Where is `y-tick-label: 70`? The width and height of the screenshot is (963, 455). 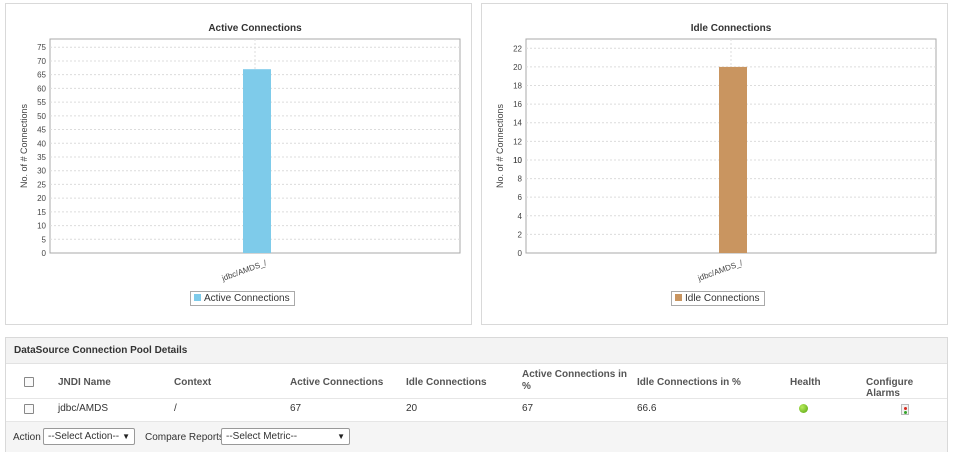 y-tick-label: 70 is located at coordinates (41, 61).